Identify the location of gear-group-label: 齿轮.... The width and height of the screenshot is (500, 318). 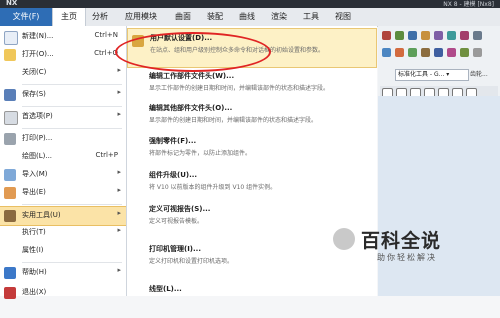
(479, 74).